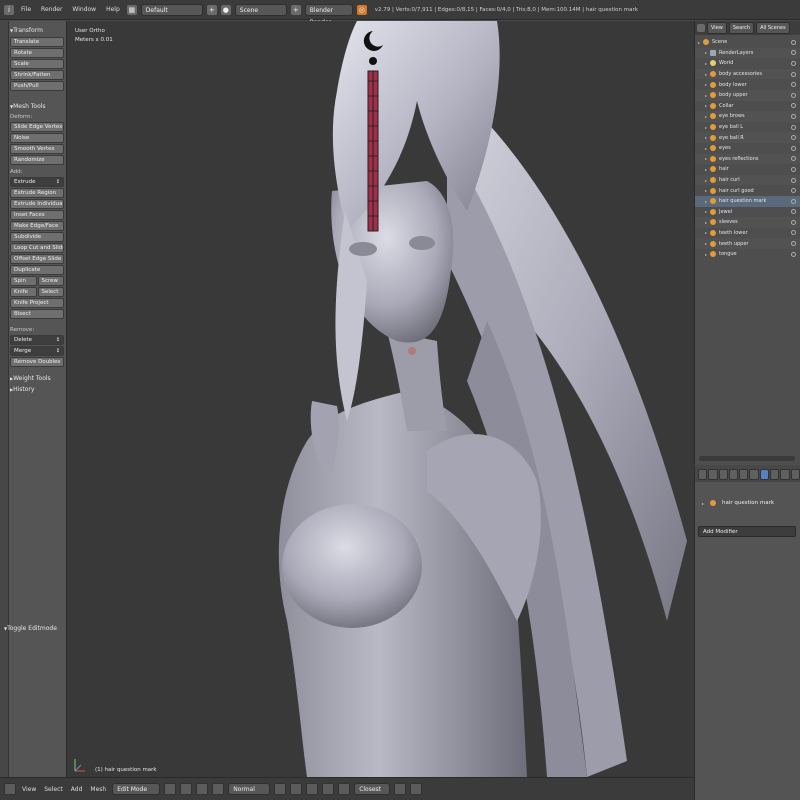 Image resolution: width=800 pixels, height=800 pixels. I want to click on occlude-icon, so click(328, 789).